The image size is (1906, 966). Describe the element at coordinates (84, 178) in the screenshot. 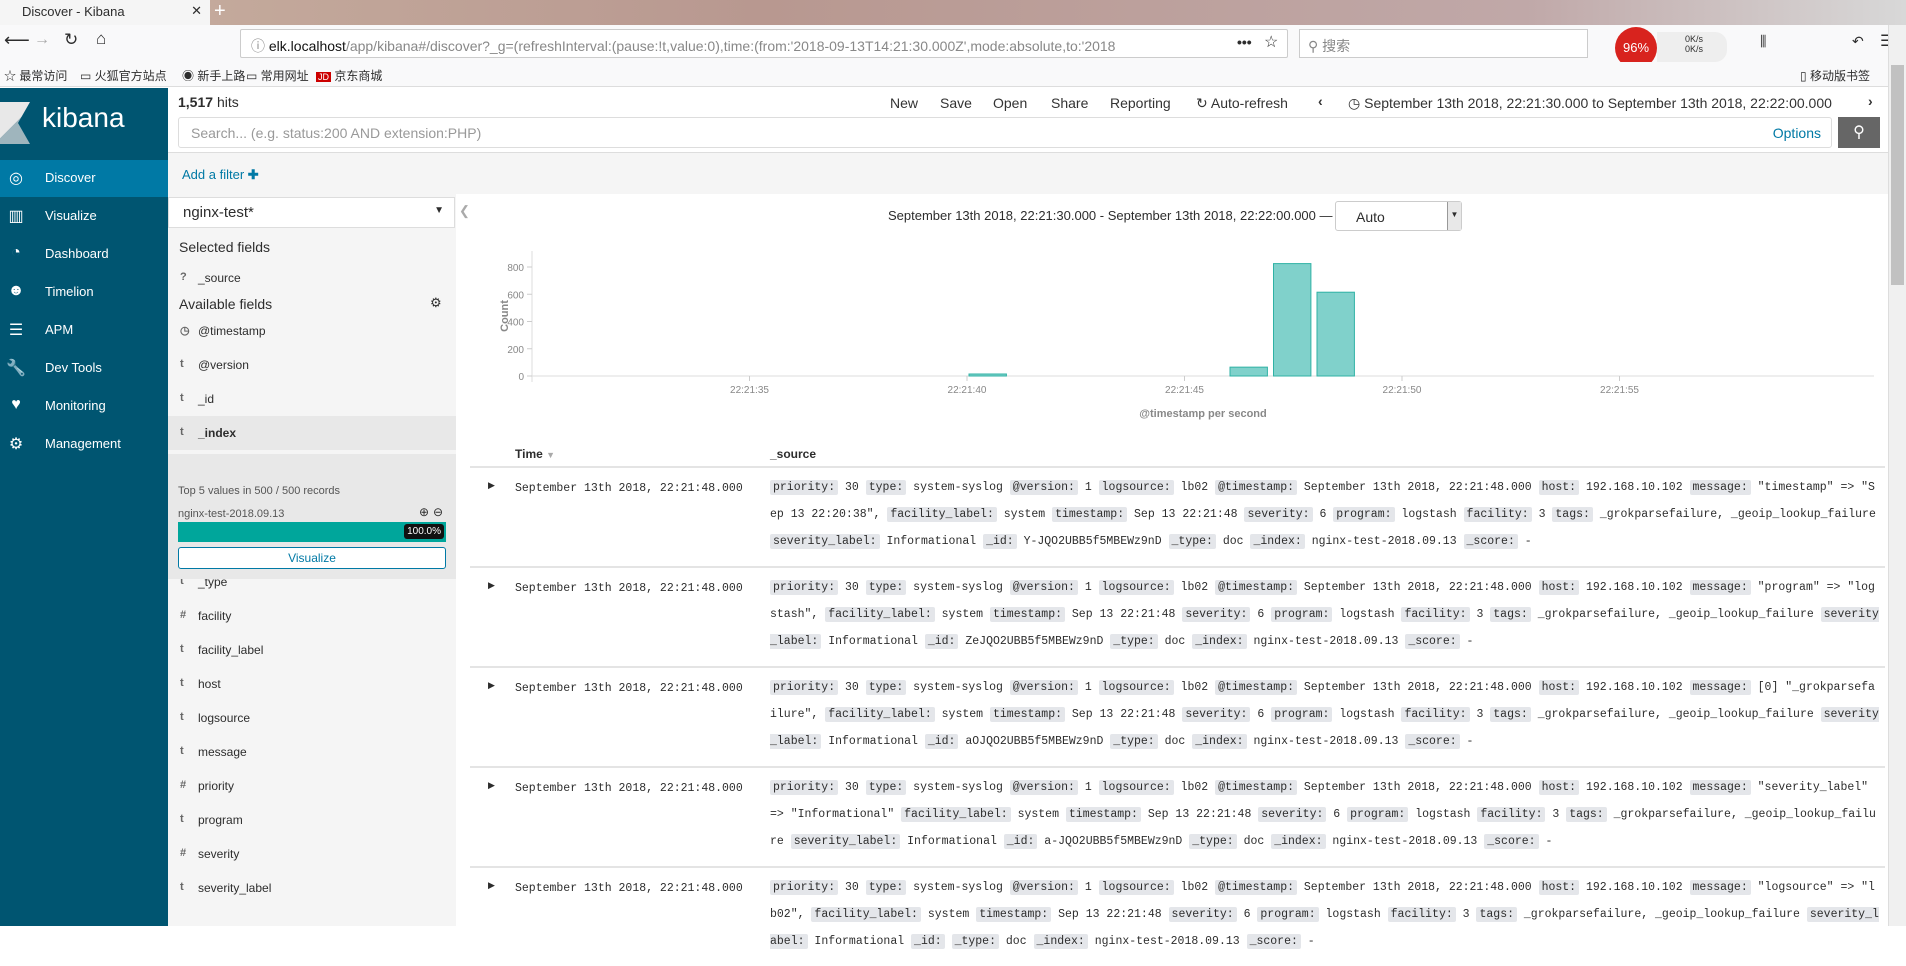

I see `sidebar-item-discover: ◎ Discover` at that location.